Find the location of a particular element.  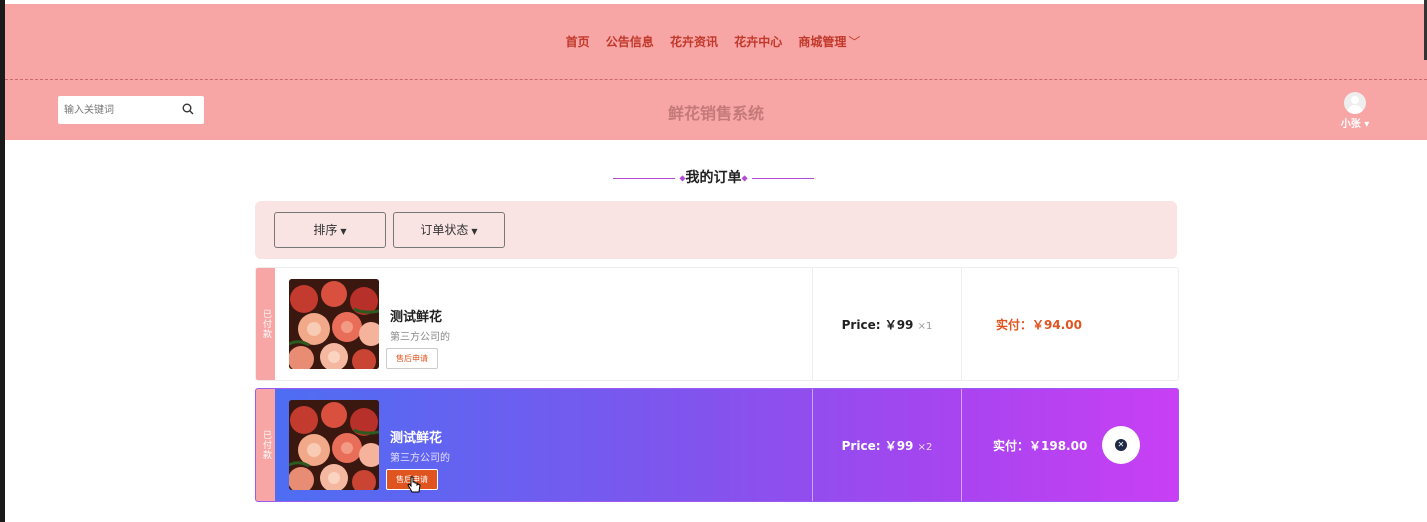

nav-item-flower-news: 花卉资讯 is located at coordinates (694, 42).